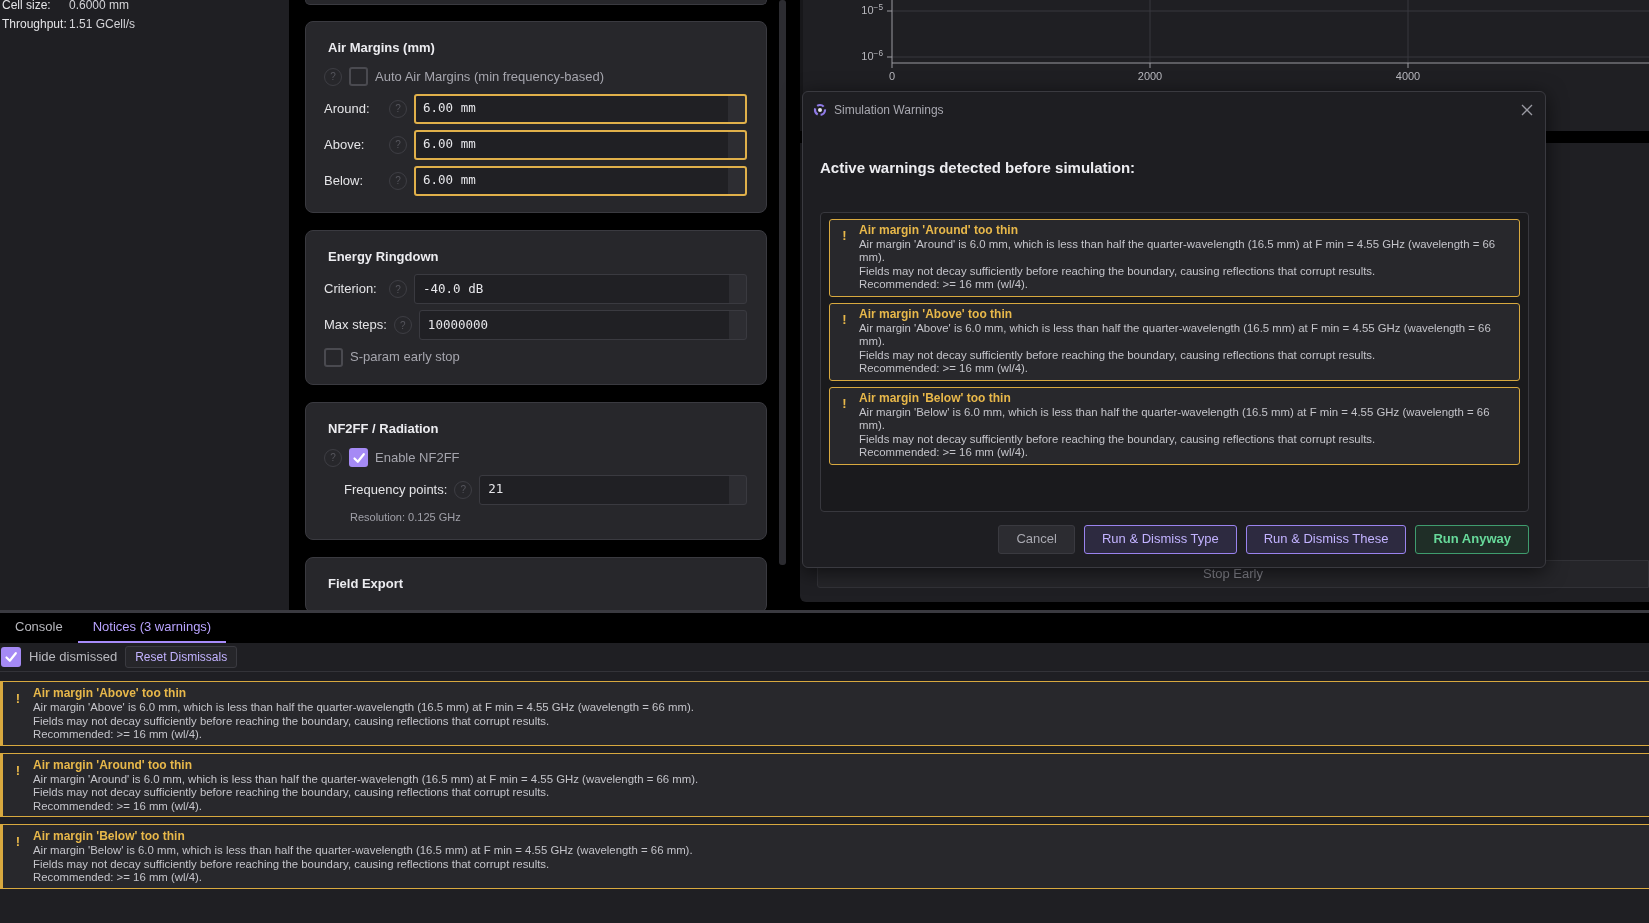 The image size is (1649, 923). What do you see at coordinates (355, 325) in the screenshot?
I see `field-label: Max steps:` at bounding box center [355, 325].